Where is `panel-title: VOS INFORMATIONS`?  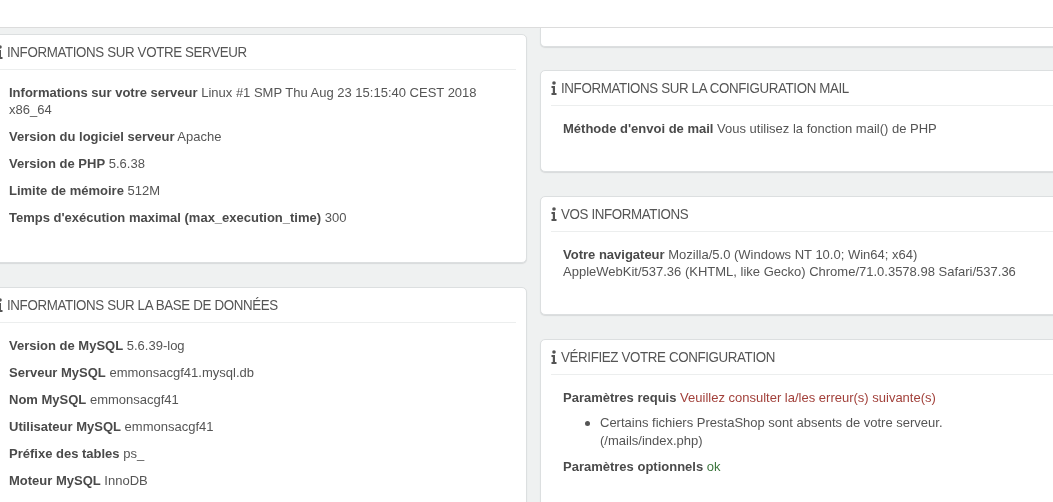 panel-title: VOS INFORMATIONS is located at coordinates (625, 214).